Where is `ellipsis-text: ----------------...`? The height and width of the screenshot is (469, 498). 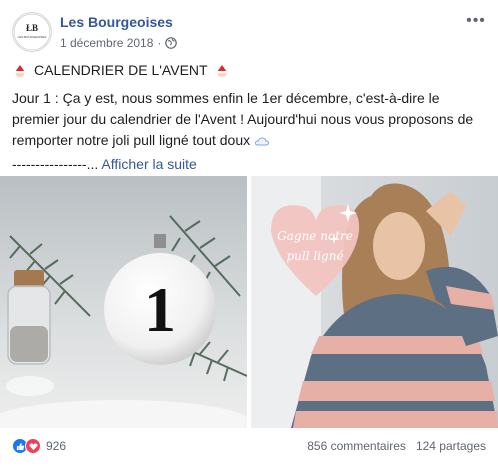 ellipsis-text: ----------------... is located at coordinates (55, 164).